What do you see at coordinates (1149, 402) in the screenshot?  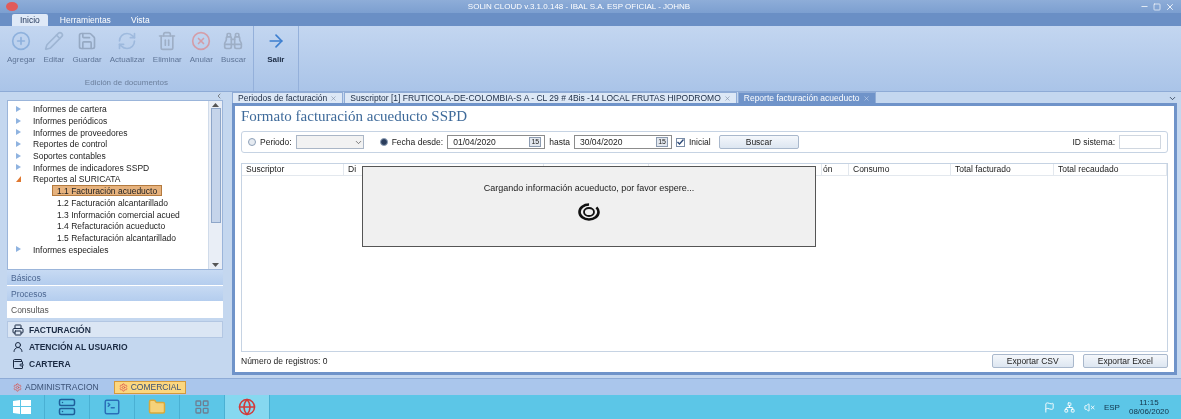 I see `clock-time: 11:15` at bounding box center [1149, 402].